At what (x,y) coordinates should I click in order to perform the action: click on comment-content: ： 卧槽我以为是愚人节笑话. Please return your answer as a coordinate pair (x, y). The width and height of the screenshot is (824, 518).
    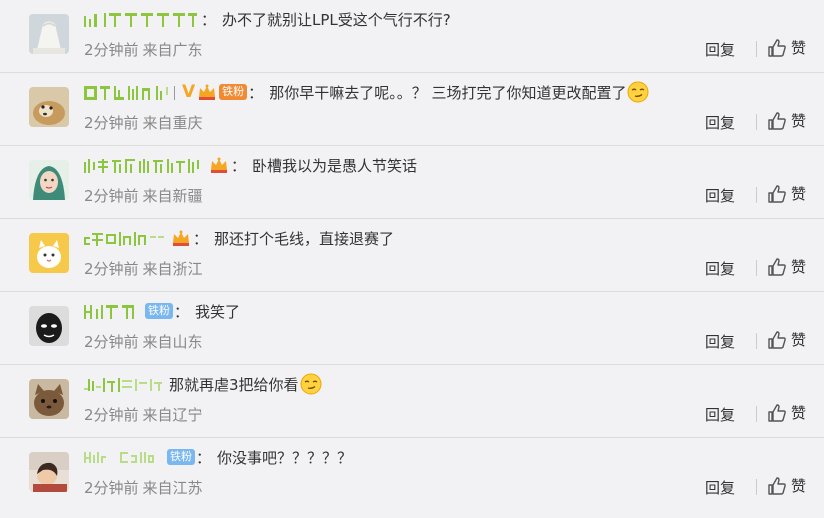
    Looking at the image, I should click on (250, 165).